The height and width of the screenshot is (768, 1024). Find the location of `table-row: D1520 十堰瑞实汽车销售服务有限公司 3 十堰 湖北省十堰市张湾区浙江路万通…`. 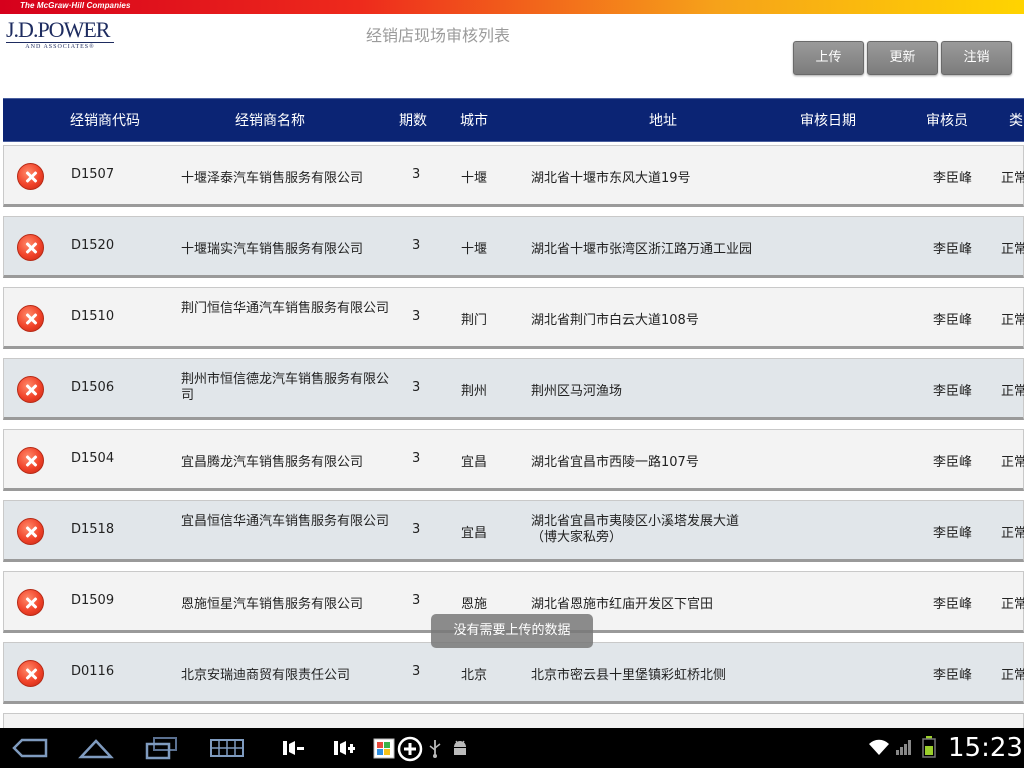

table-row: D1520 十堰瑞实汽车销售服务有限公司 3 十堰 湖北省十堰市张湾区浙江路万通… is located at coordinates (513, 247).